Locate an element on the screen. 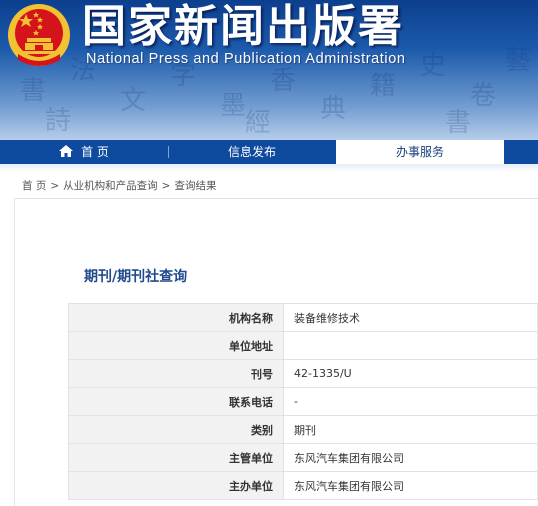  row-label: 联系电话 is located at coordinates (176, 401).